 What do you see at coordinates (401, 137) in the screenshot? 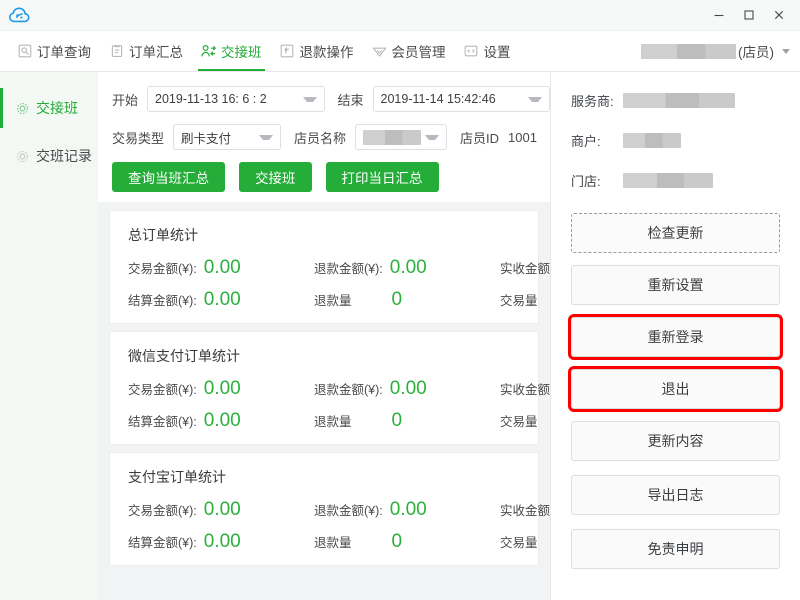
I see `clerk-name-select` at bounding box center [401, 137].